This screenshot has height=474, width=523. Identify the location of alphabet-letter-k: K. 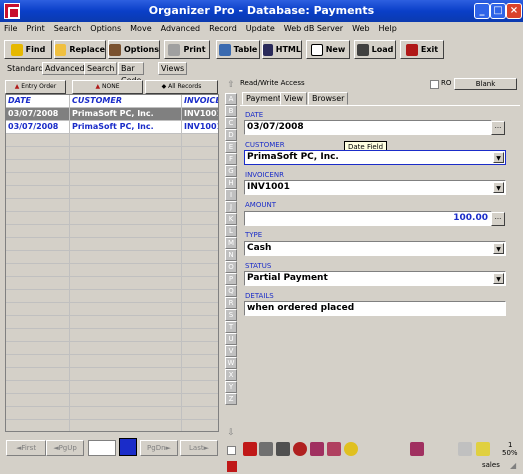
(231, 219).